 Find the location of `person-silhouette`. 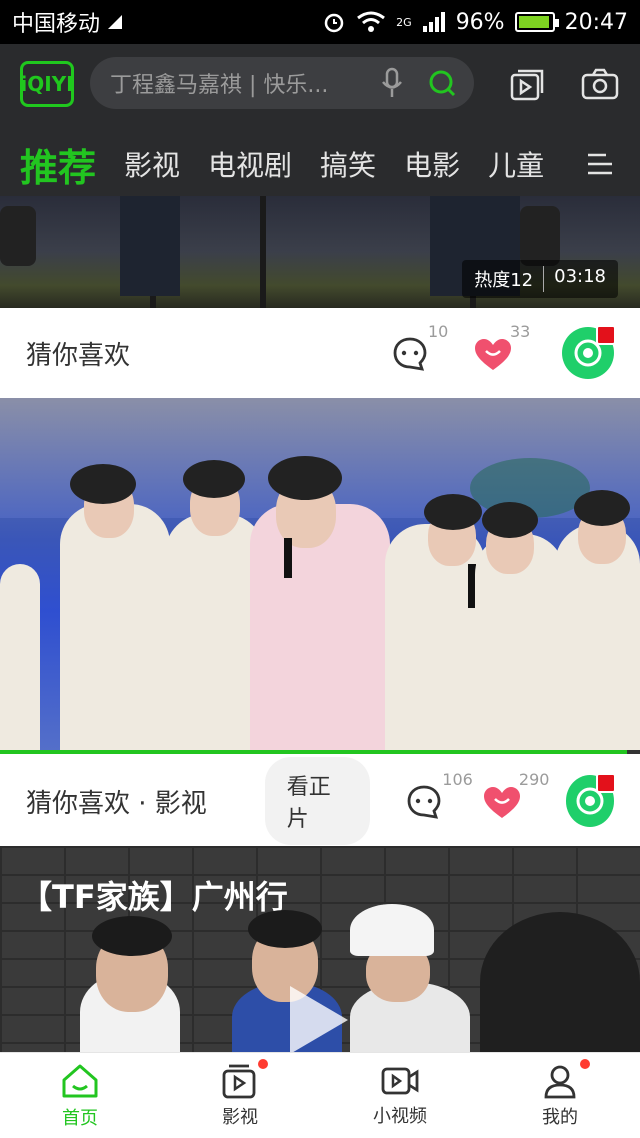

person-silhouette is located at coordinates (560, 982).